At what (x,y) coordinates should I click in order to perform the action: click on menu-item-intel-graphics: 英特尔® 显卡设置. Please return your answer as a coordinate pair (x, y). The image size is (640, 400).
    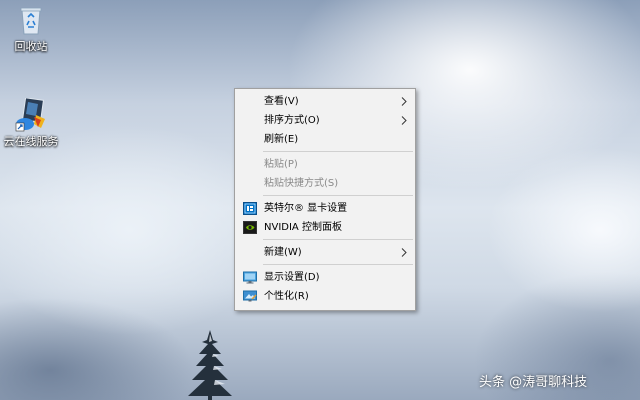
    Looking at the image, I should click on (325, 208).